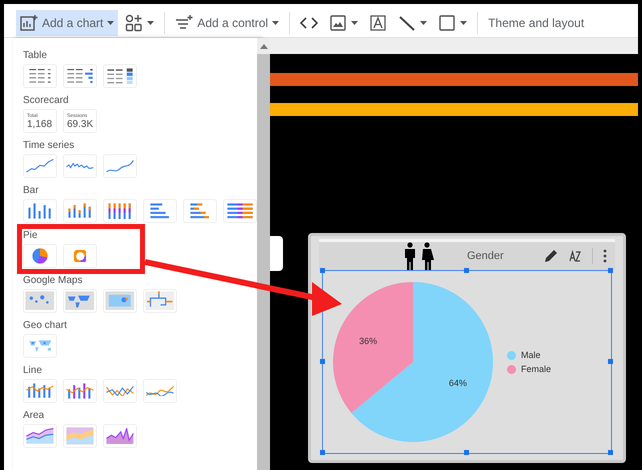 This screenshot has width=642, height=470. I want to click on table-heatmap-icon, so click(120, 76).